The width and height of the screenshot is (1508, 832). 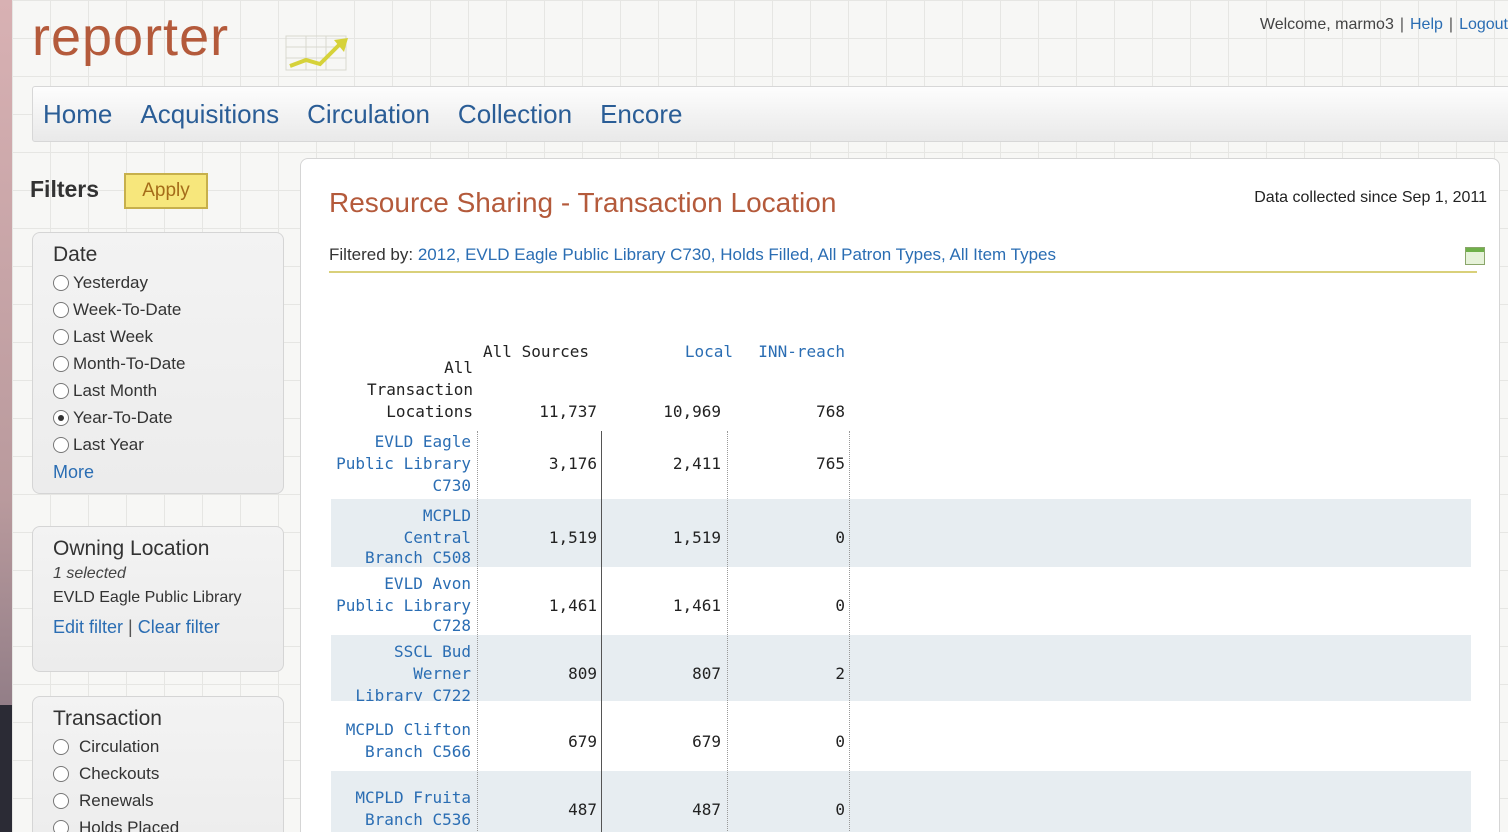 I want to click on cell-all-sources: 487, so click(x=582, y=809).